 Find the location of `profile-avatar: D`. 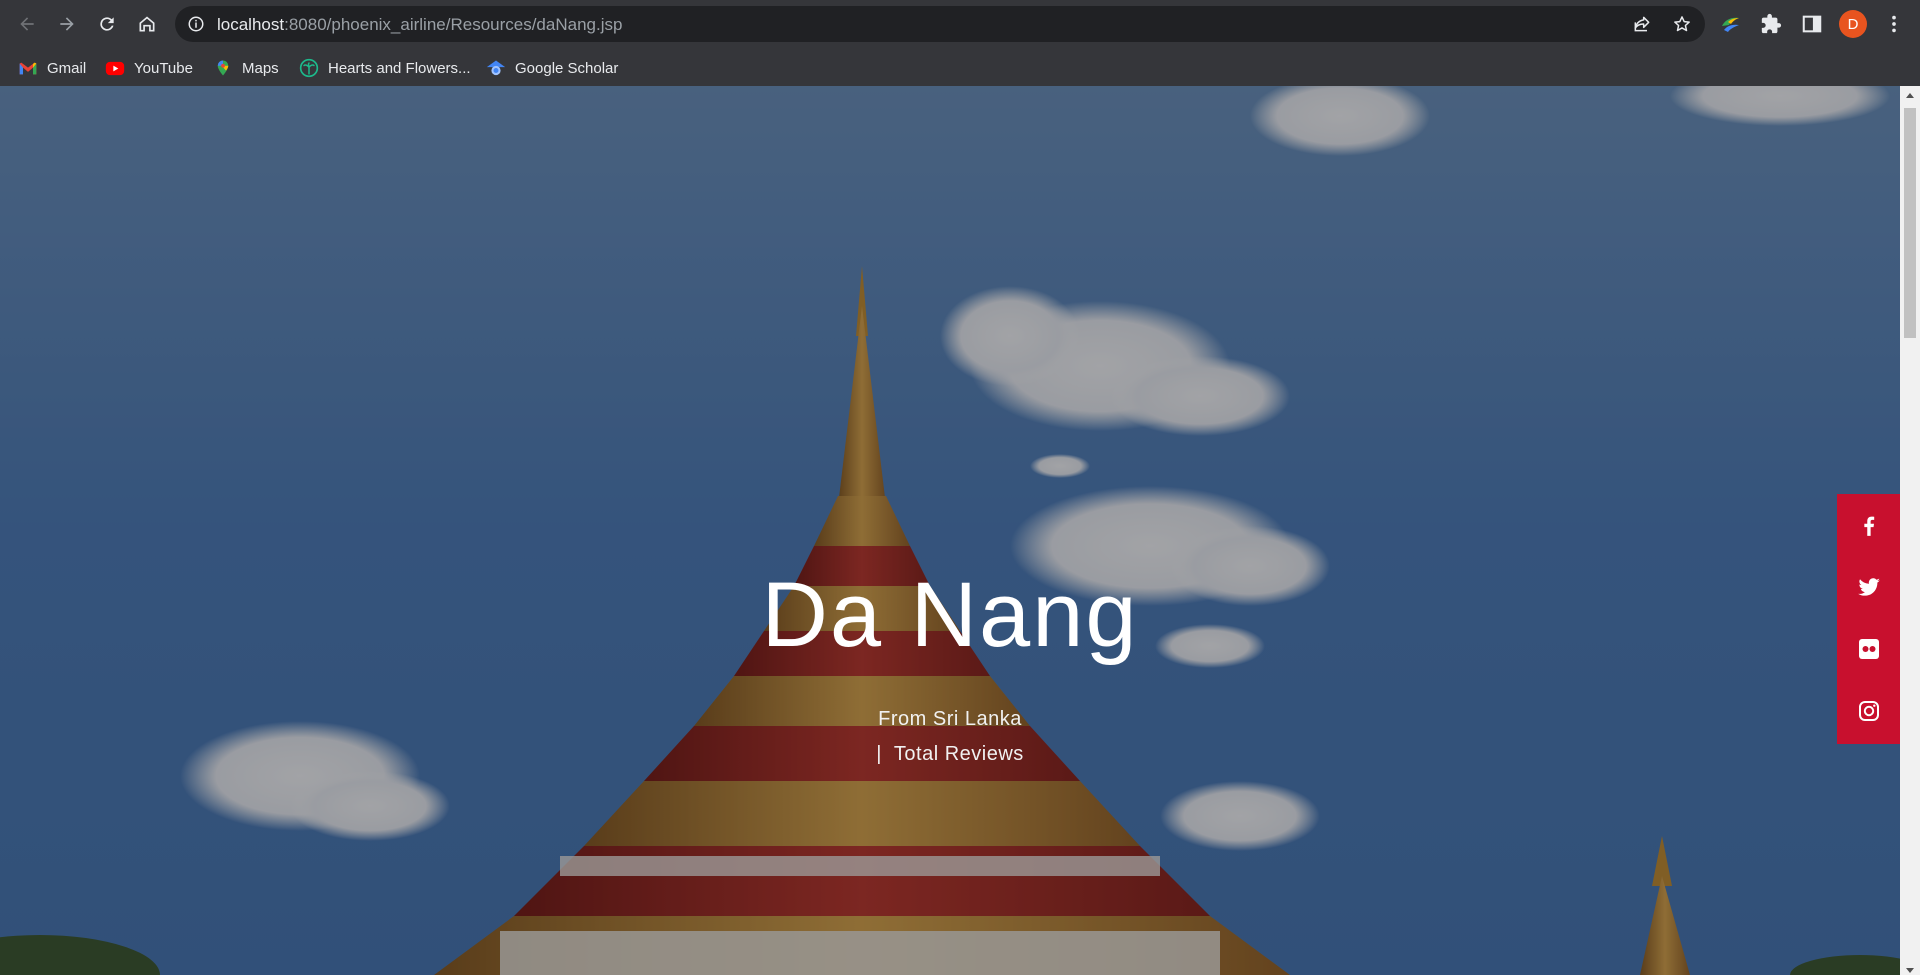

profile-avatar: D is located at coordinates (1853, 24).